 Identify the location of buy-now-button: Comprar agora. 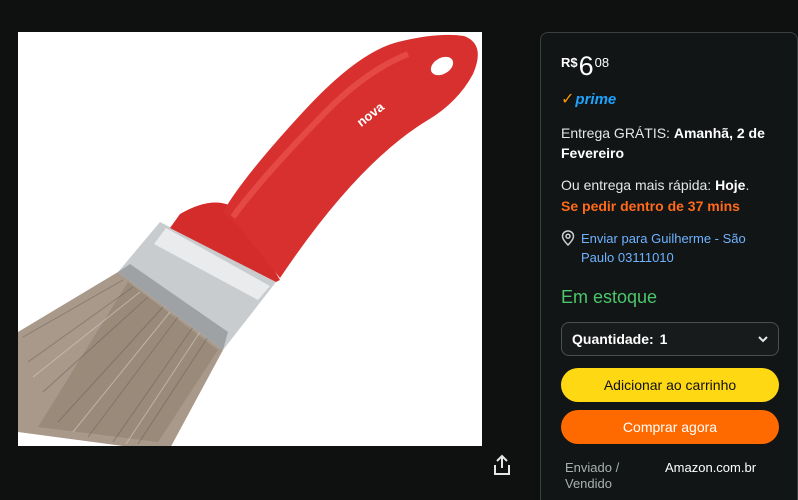
(670, 427).